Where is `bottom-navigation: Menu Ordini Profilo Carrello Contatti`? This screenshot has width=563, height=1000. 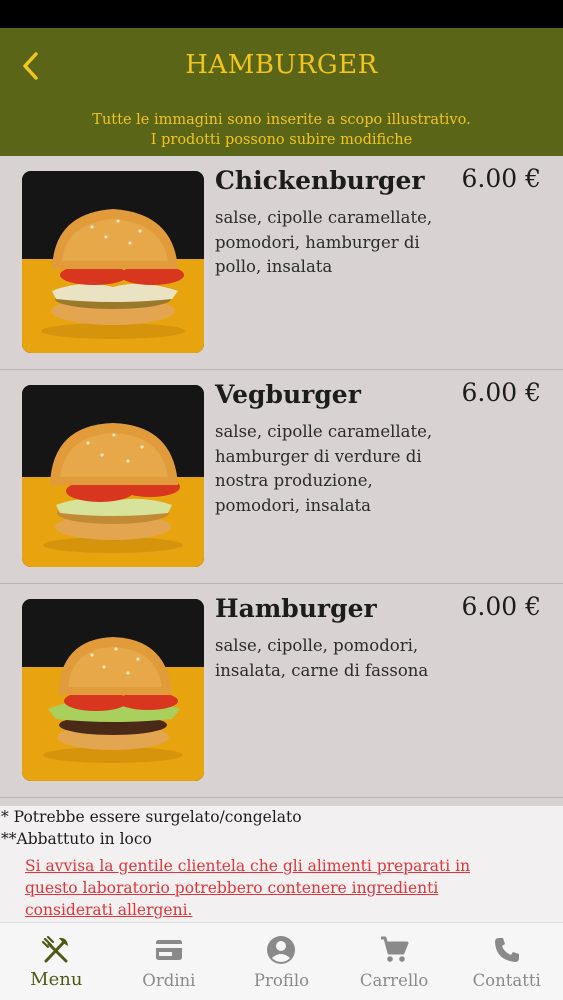
bottom-navigation: Menu Ordini Profilo Carrello Contatti is located at coordinates (281, 961).